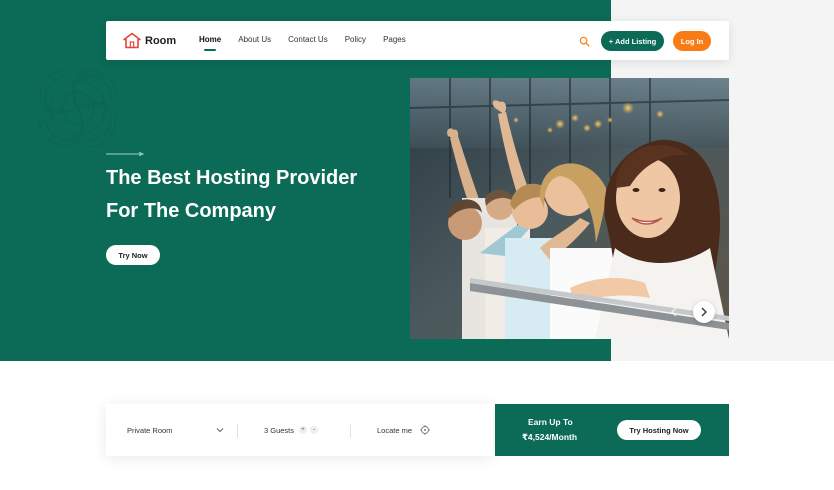 This screenshot has width=834, height=490. I want to click on carousel-next-button, so click(704, 312).